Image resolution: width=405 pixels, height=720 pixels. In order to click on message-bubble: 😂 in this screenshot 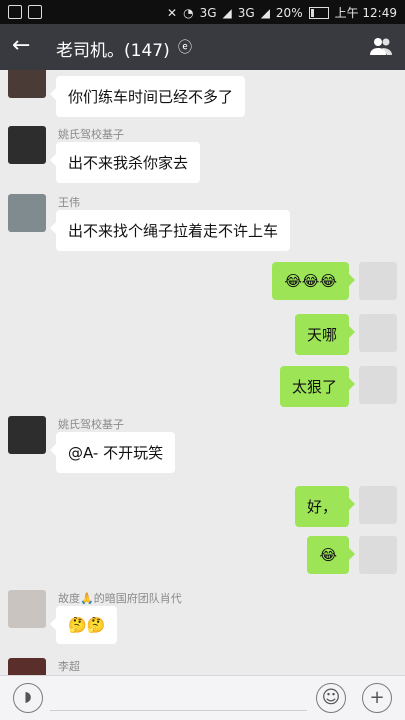, I will do `click(331, 555)`.